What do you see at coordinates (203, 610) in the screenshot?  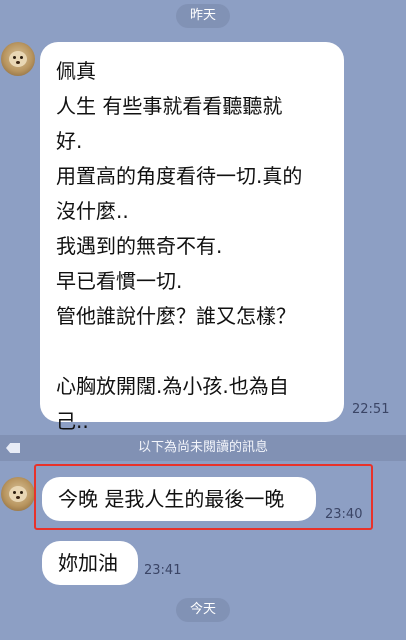 I see `date-separator-today: 今天` at bounding box center [203, 610].